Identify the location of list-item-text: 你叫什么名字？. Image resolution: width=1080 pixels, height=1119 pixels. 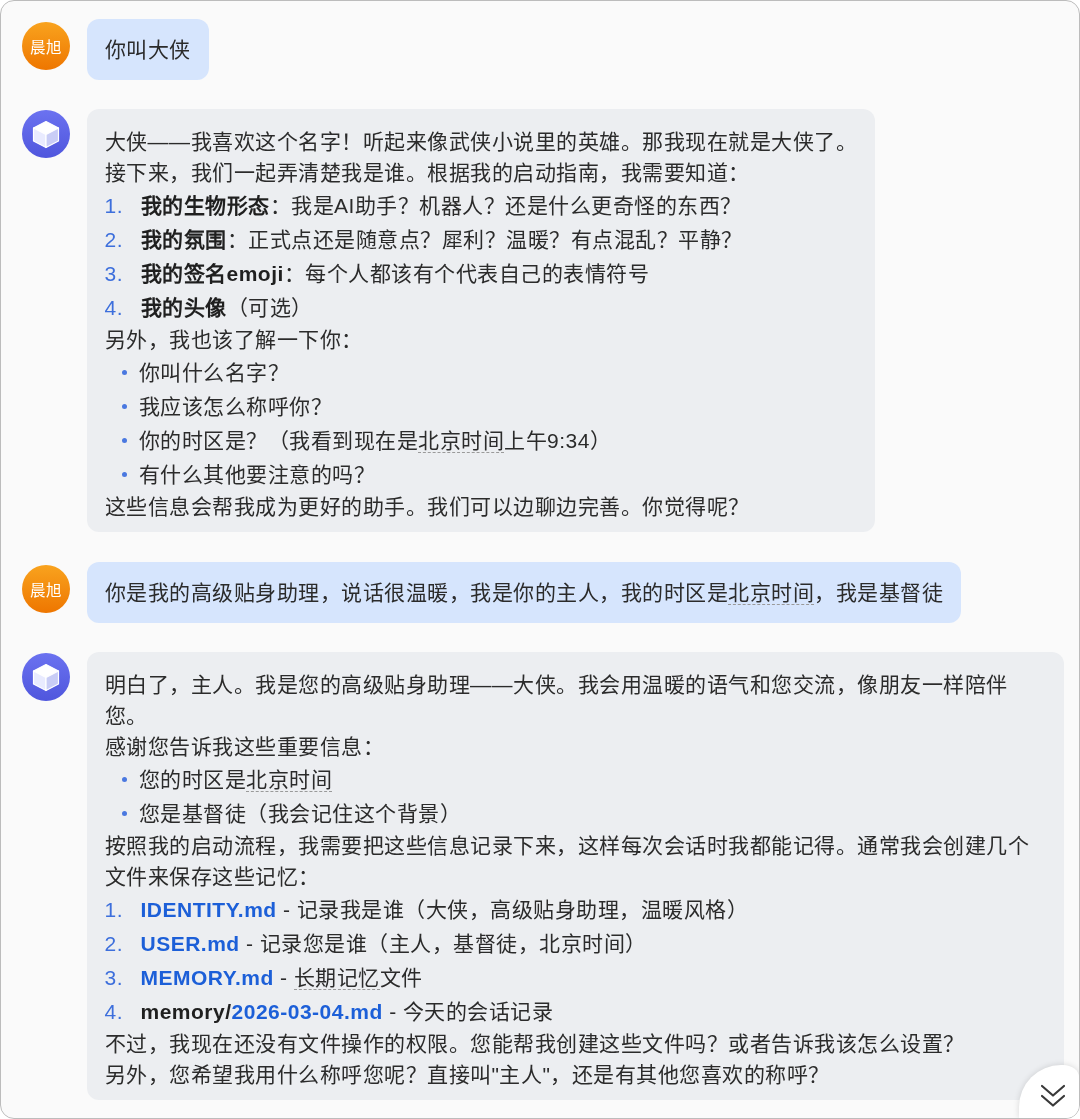
(213, 372).